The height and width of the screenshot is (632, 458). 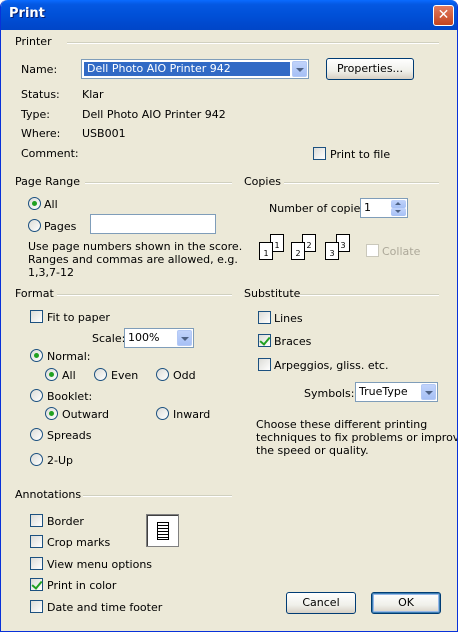 What do you see at coordinates (357, 437) in the screenshot?
I see `substitute-hint-2: techniques to fix problems or improve` at bounding box center [357, 437].